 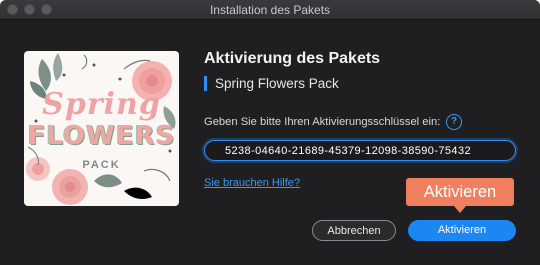 What do you see at coordinates (292, 58) in the screenshot?
I see `dialog-heading: Aktivierung des Pakets` at bounding box center [292, 58].